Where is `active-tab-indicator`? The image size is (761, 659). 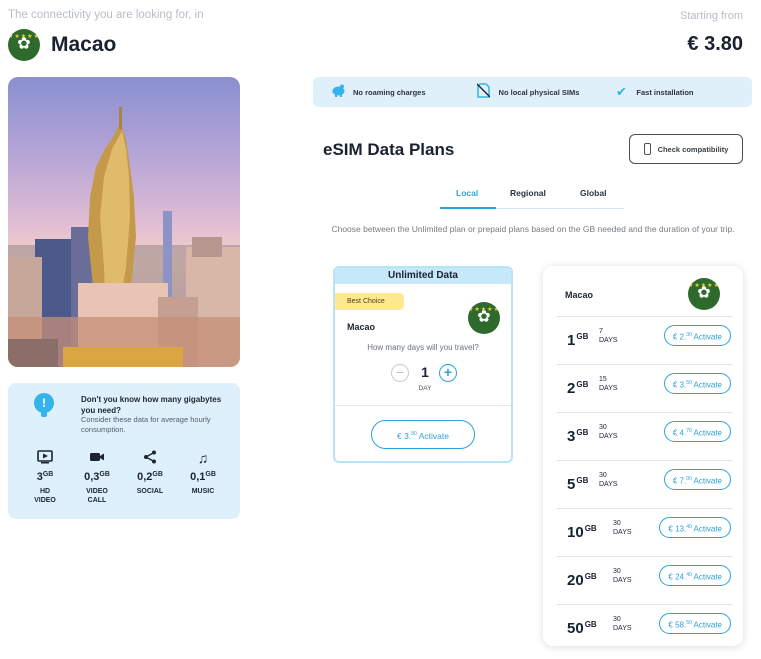
active-tab-indicator is located at coordinates (468, 208).